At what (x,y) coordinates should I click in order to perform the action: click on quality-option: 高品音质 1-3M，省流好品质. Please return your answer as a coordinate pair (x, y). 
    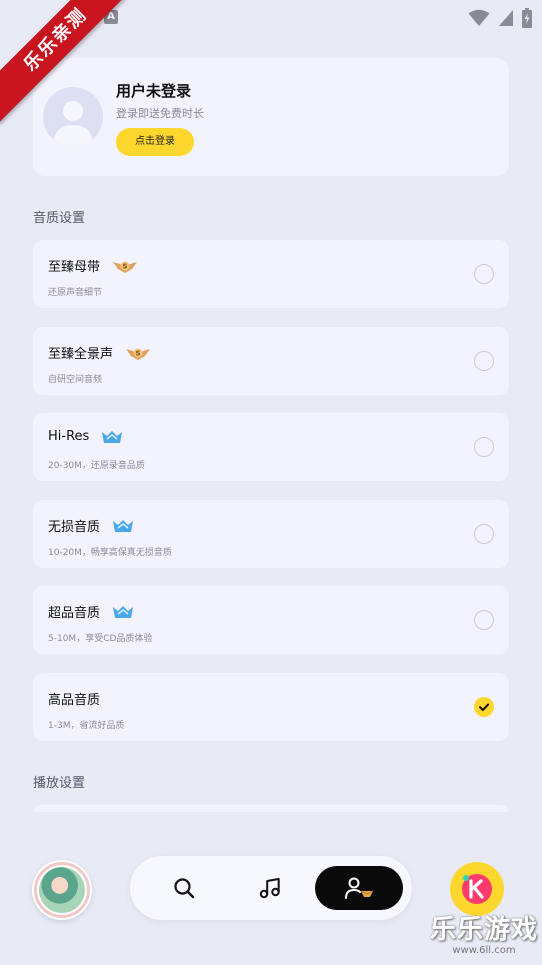
    Looking at the image, I should click on (271, 707).